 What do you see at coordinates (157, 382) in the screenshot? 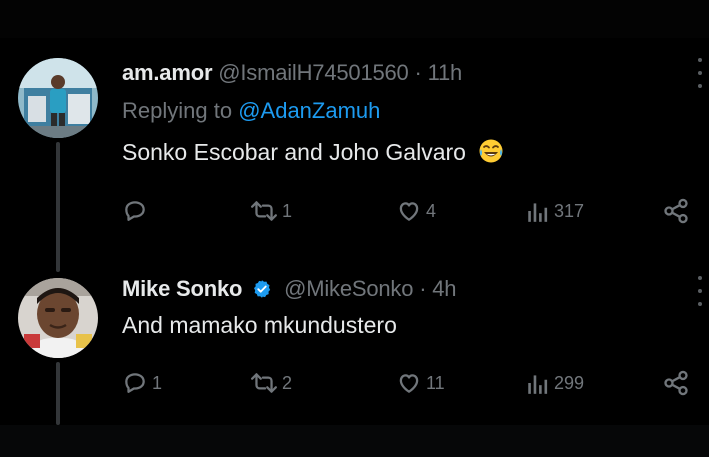
I see `reply-count: 1` at bounding box center [157, 382].